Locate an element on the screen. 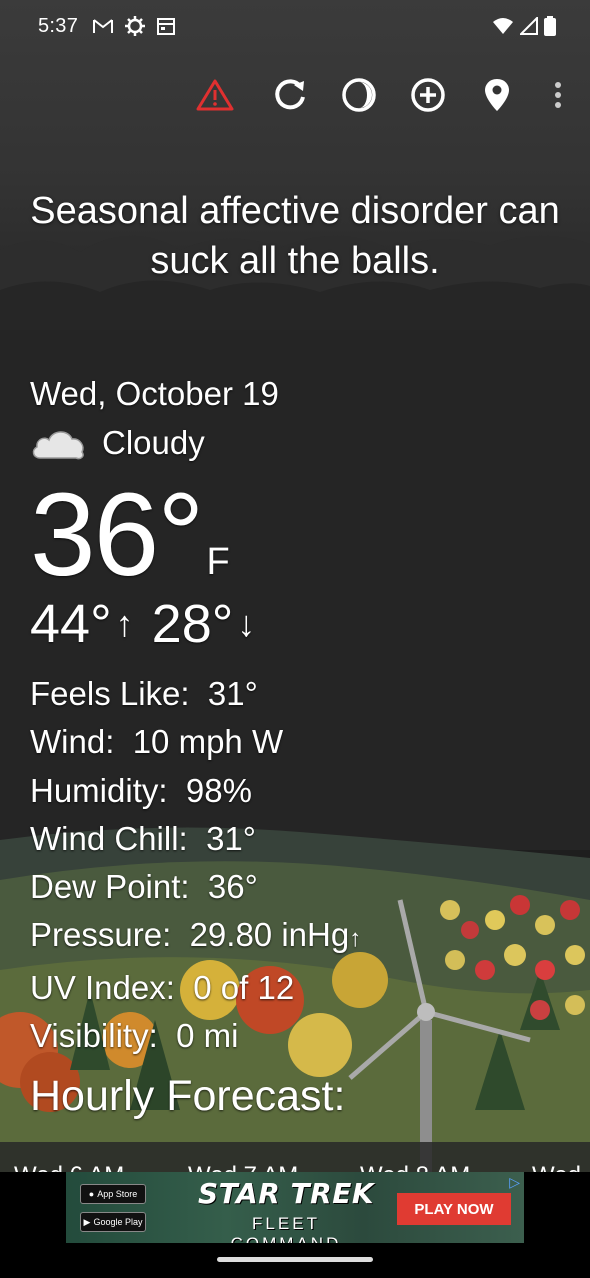  hourly-item: Wed 7 AM is located at coordinates (243, 1167).